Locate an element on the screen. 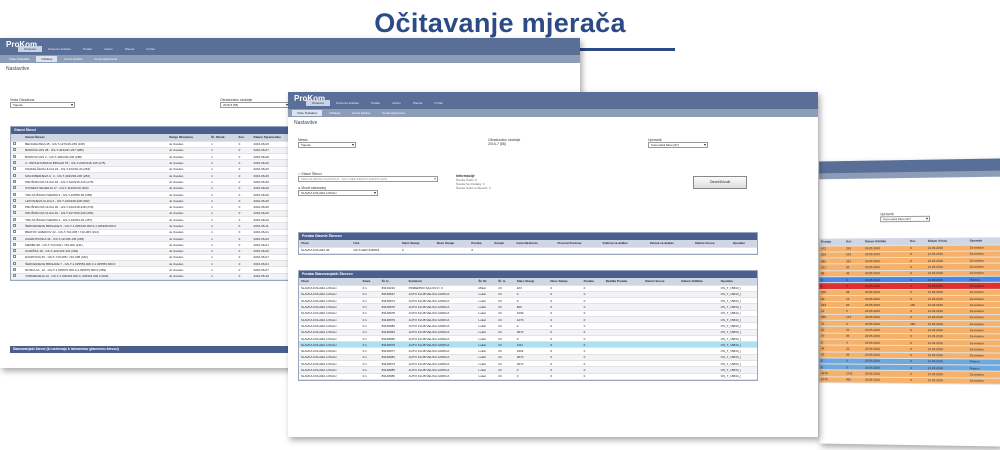 The image size is (1000, 450). place-select: Tsjesta is located at coordinates (327, 145).